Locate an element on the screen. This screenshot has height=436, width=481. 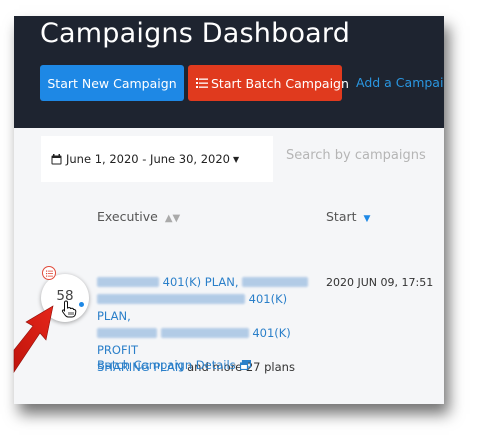
red-arrow-annotation is located at coordinates (33, 339).